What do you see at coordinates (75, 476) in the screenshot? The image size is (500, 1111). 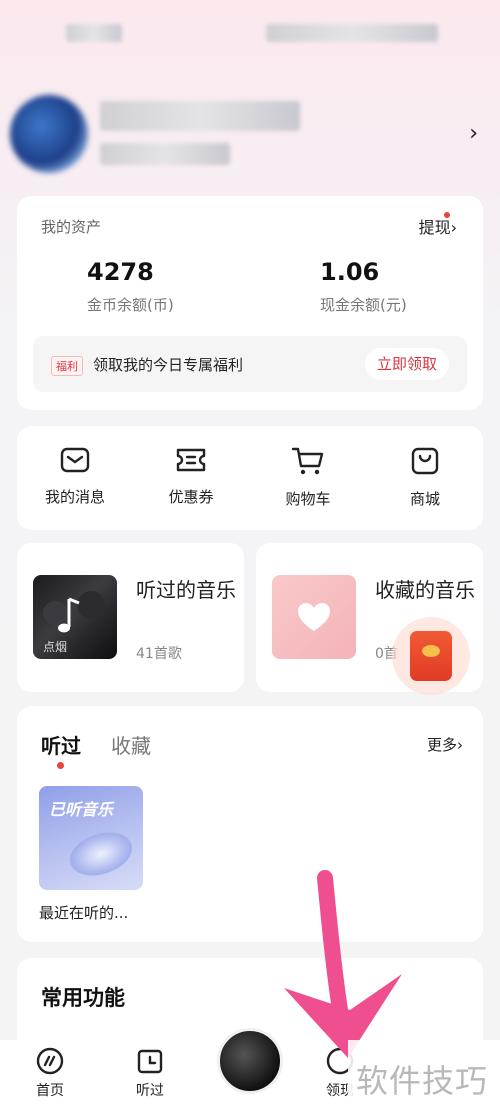 I see `quick-item-messages: 我的消息` at bounding box center [75, 476].